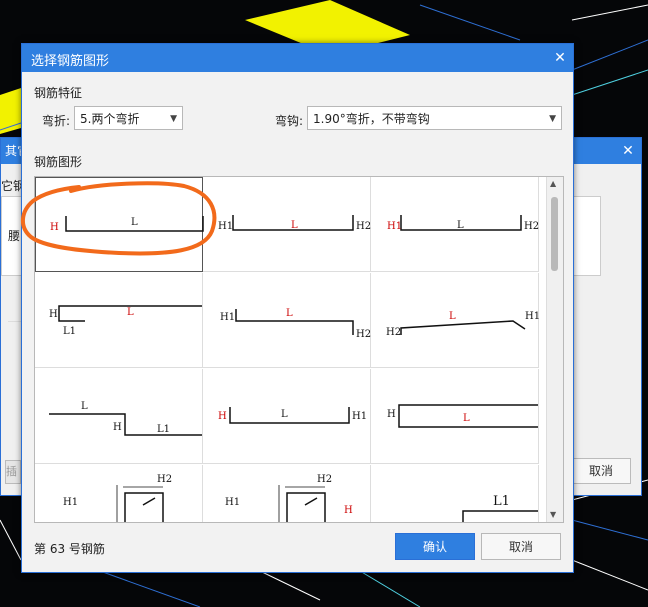 The width and height of the screenshot is (648, 607). I want to click on yellow-shape-left, so click(10, 111).